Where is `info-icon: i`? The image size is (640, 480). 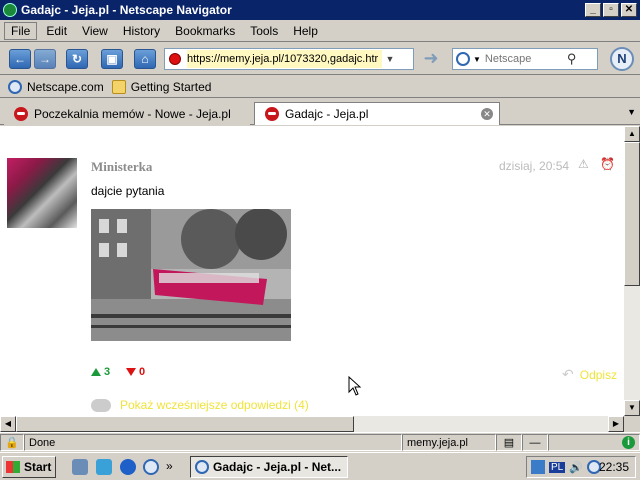
info-icon: i is located at coordinates (628, 442).